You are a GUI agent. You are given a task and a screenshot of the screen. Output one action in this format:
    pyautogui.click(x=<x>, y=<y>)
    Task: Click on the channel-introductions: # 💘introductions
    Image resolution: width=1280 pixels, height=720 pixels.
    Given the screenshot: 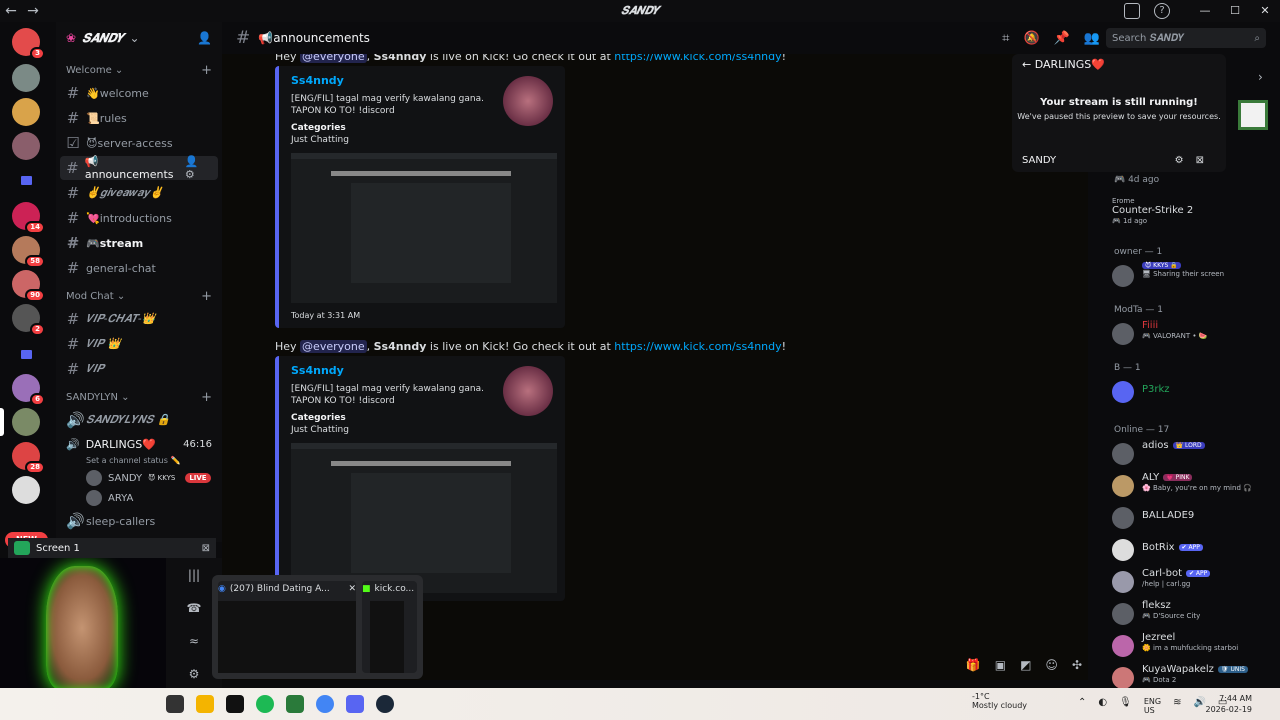 What is the action you would take?
    pyautogui.click(x=139, y=218)
    